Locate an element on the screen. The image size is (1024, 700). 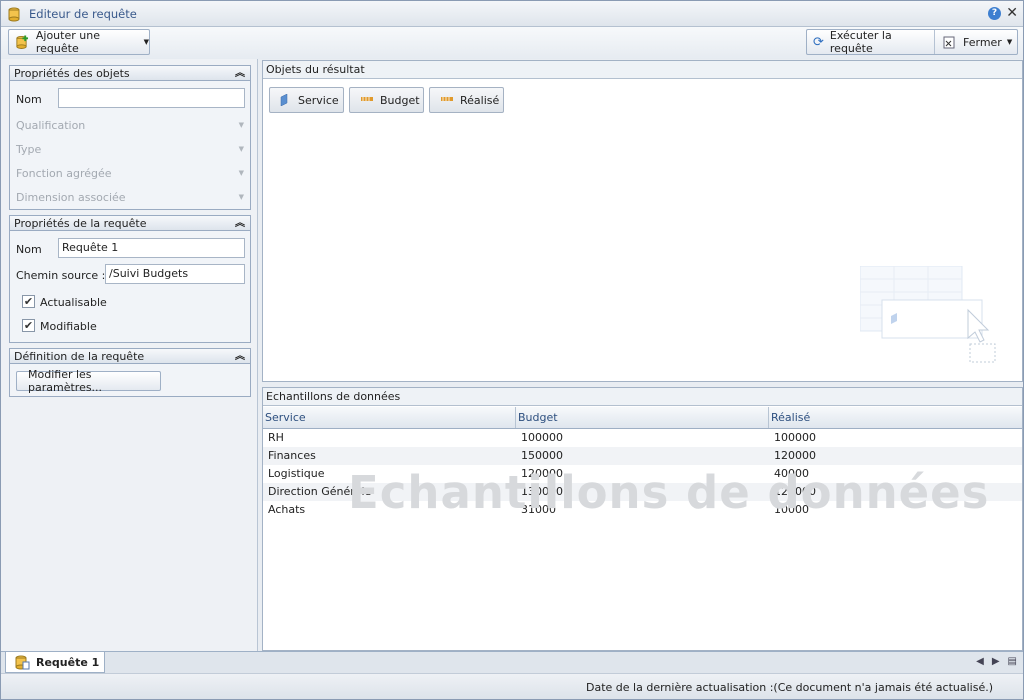
next-tab-icon: ▶ is located at coordinates (996, 661).